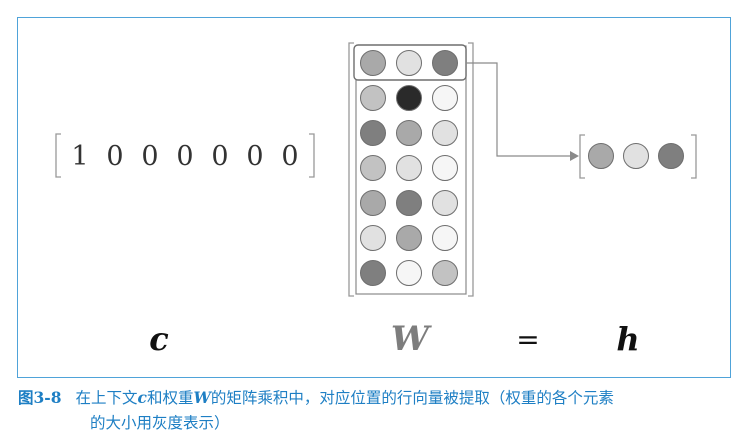  I want to click on vector-h, so click(638, 156).